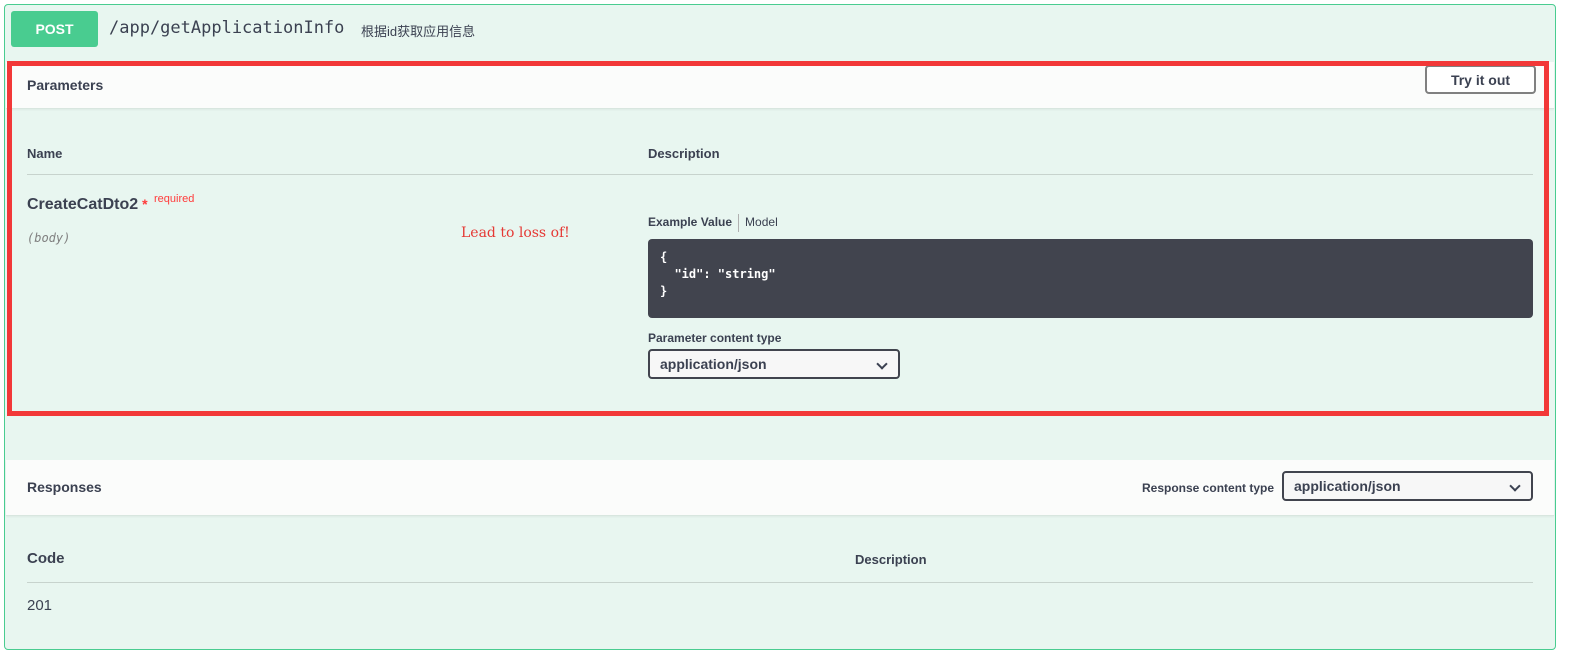  Describe the element at coordinates (780, 28) in the screenshot. I see `operation-summary: POST /app/getApplicationInfo 根据id获取应用信息` at that location.